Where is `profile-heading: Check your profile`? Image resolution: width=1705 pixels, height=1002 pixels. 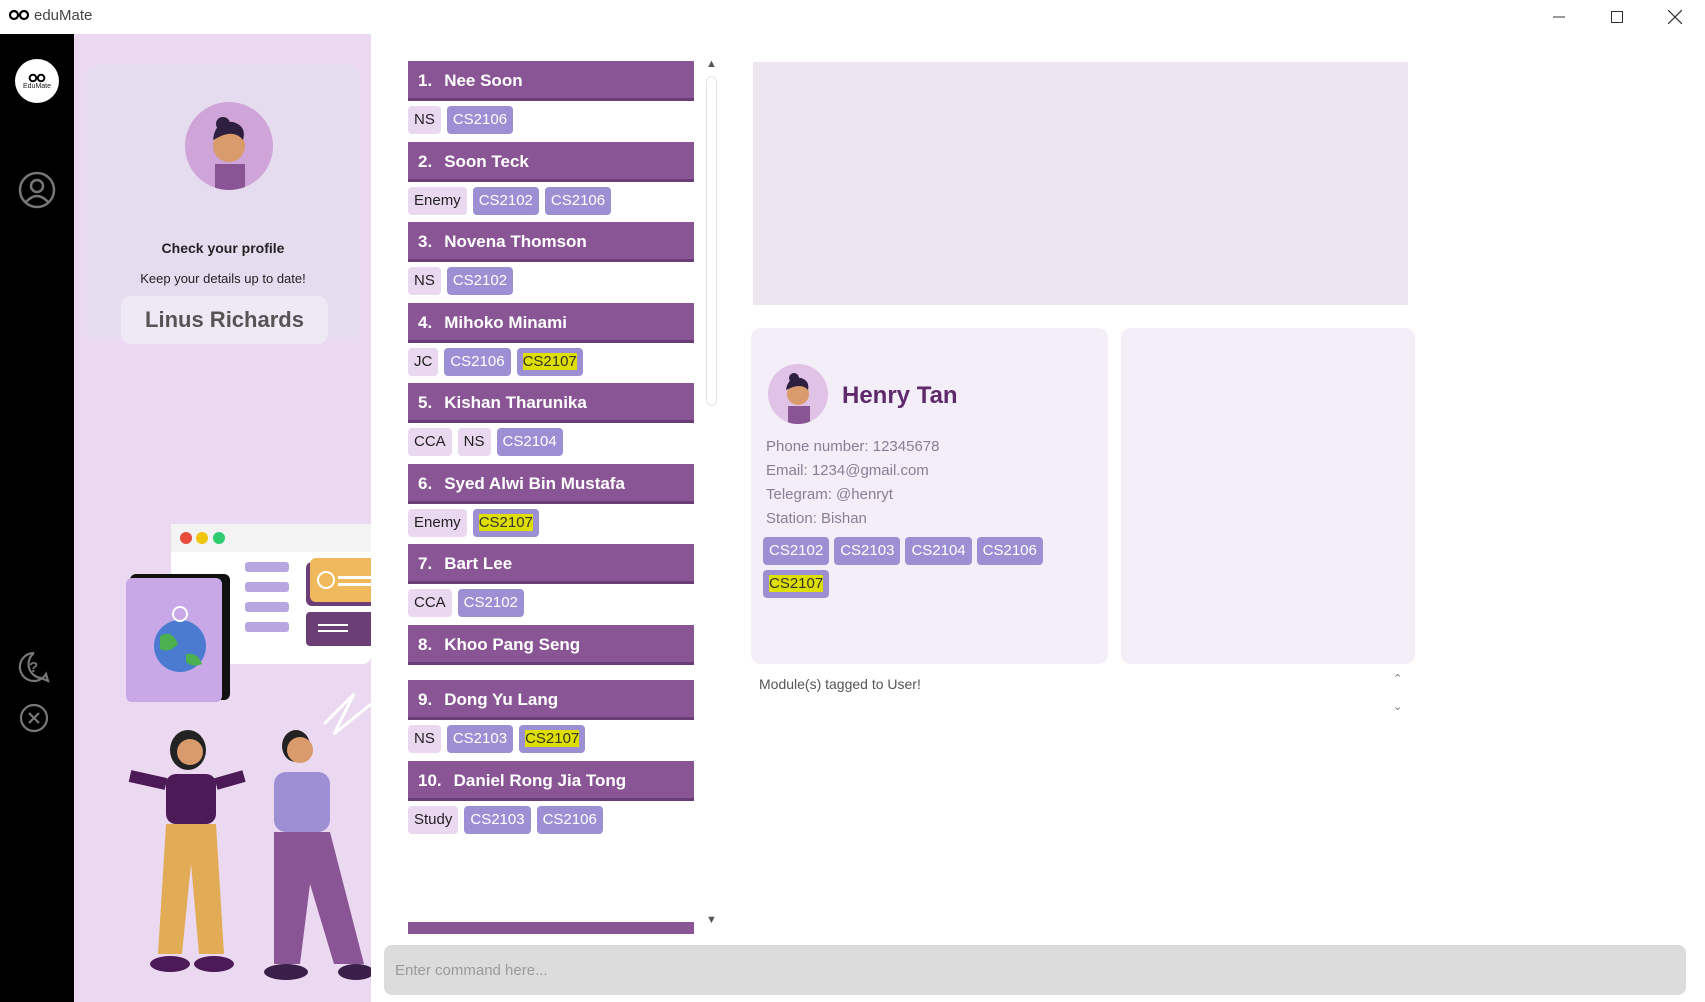 profile-heading: Check your profile is located at coordinates (223, 248).